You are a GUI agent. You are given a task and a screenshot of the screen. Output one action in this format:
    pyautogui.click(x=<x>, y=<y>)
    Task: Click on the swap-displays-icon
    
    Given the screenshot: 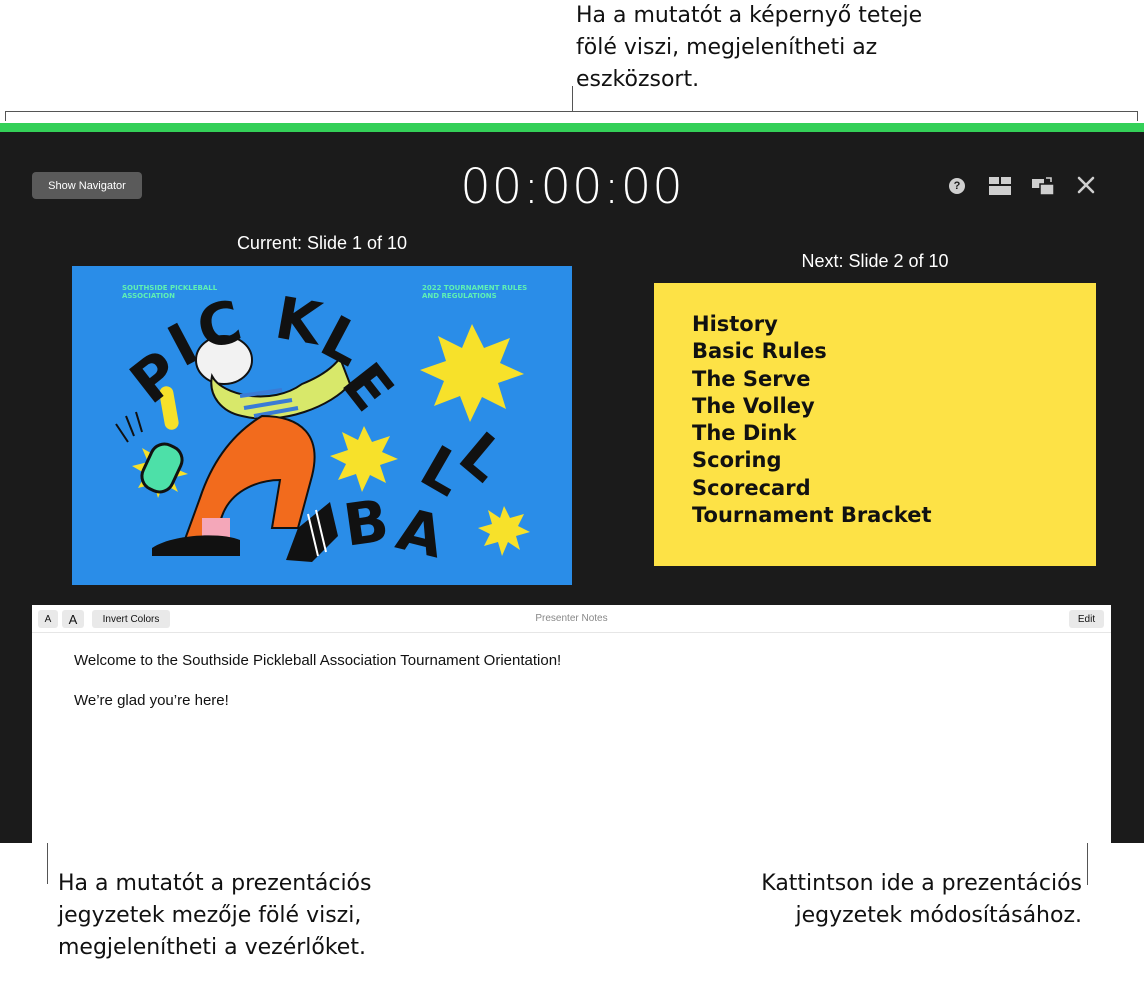 What is the action you would take?
    pyautogui.click(x=1043, y=186)
    